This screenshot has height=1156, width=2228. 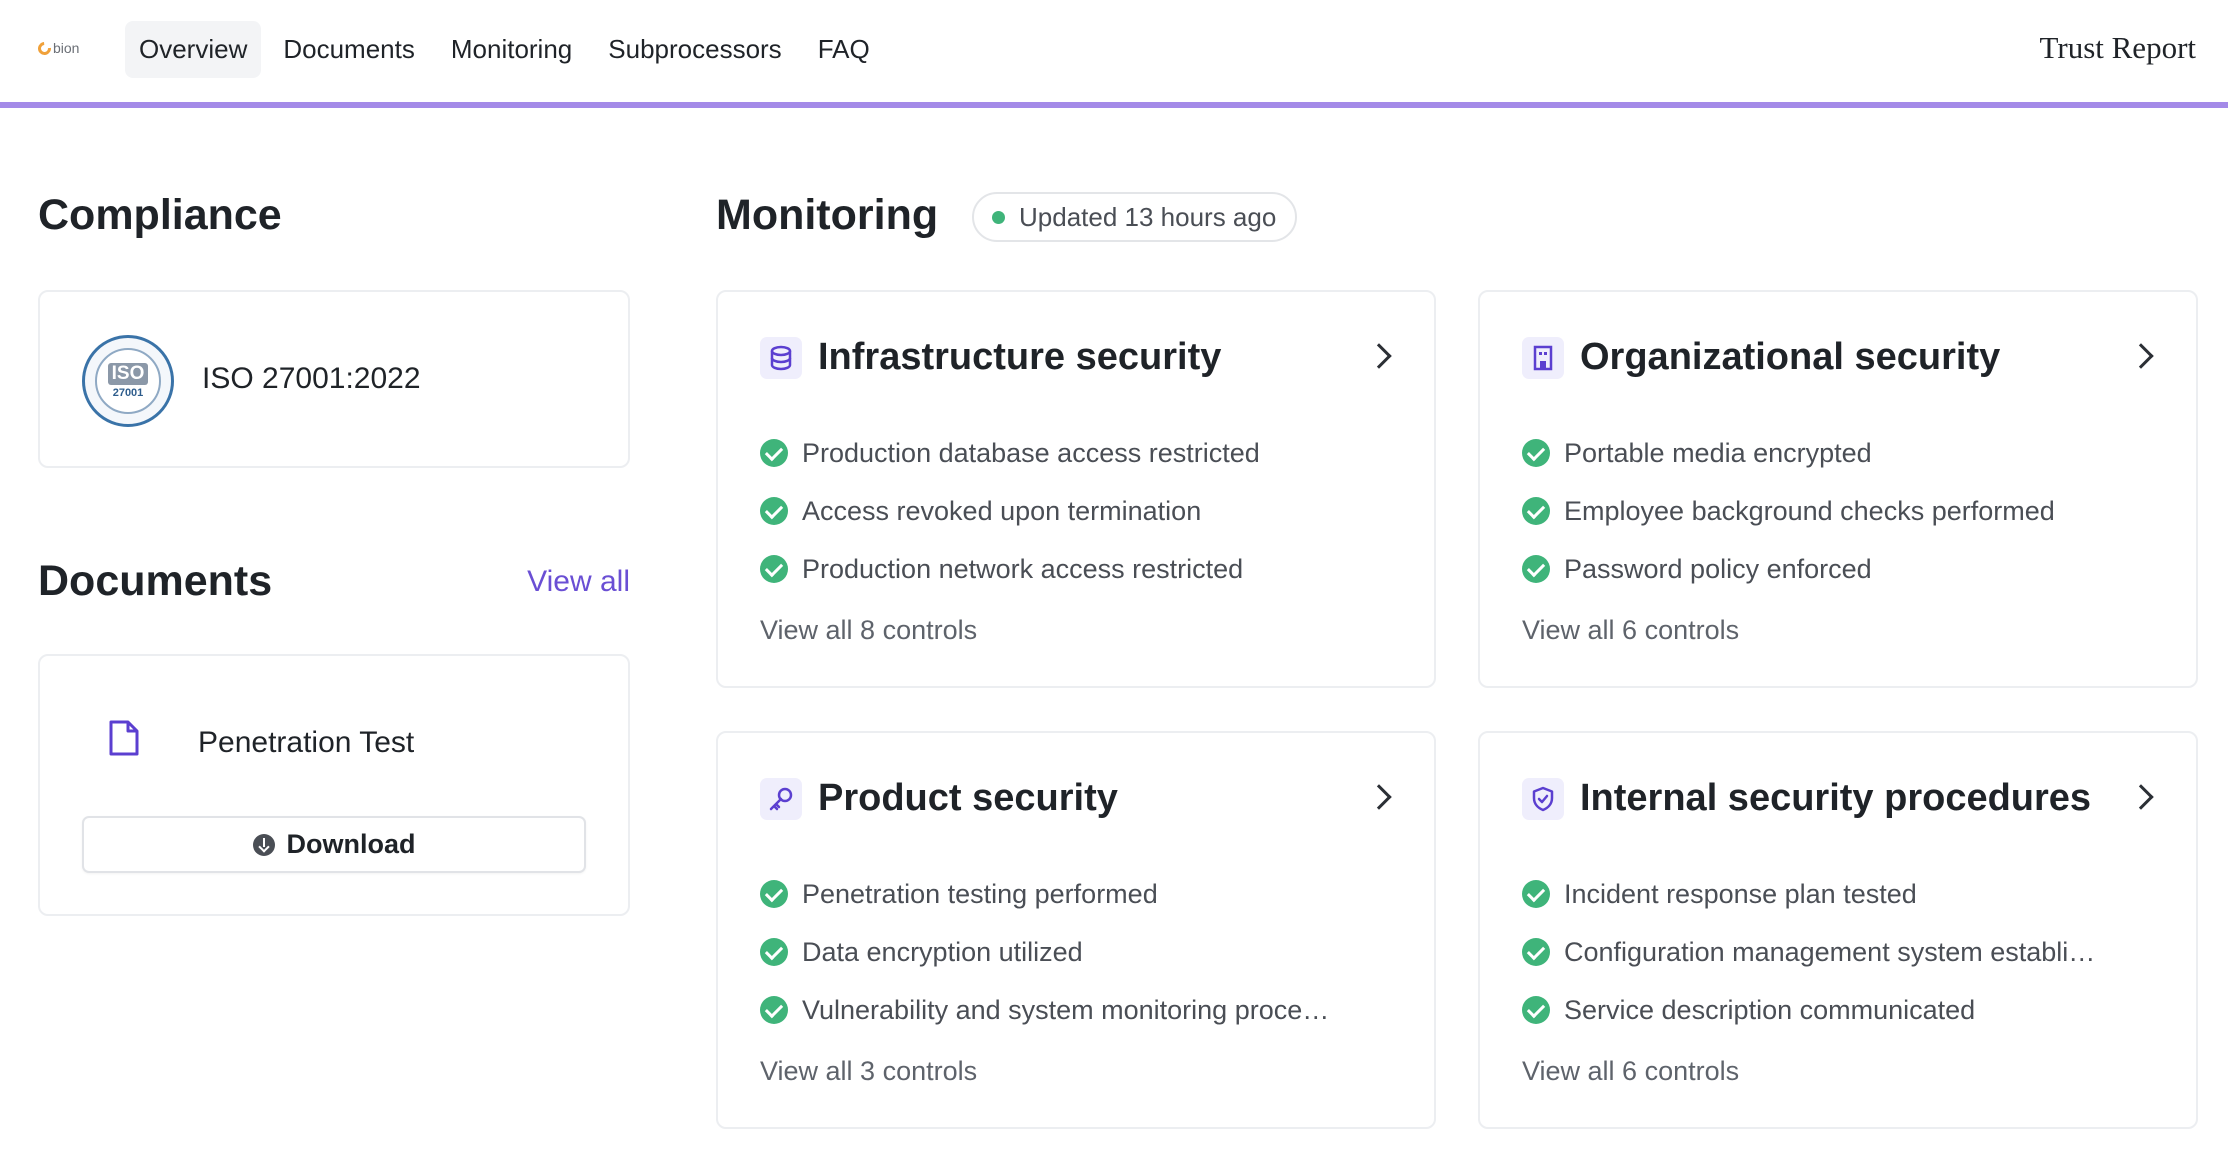 What do you see at coordinates (1020, 357) in the screenshot?
I see `card-title: Infrastructure security` at bounding box center [1020, 357].